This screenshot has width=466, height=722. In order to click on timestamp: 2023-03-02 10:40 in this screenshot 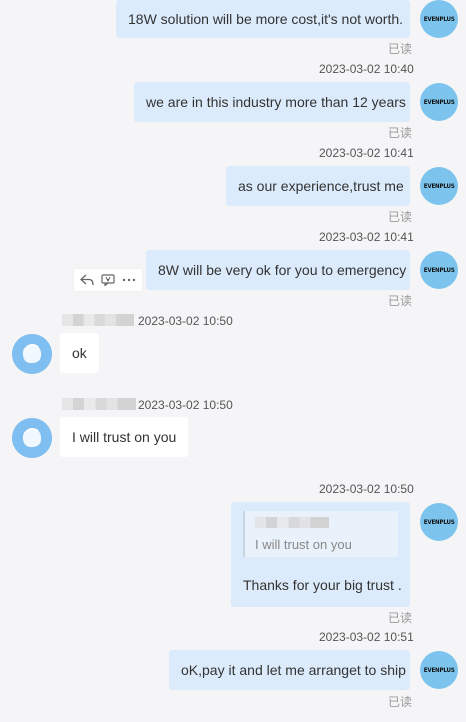, I will do `click(366, 69)`.